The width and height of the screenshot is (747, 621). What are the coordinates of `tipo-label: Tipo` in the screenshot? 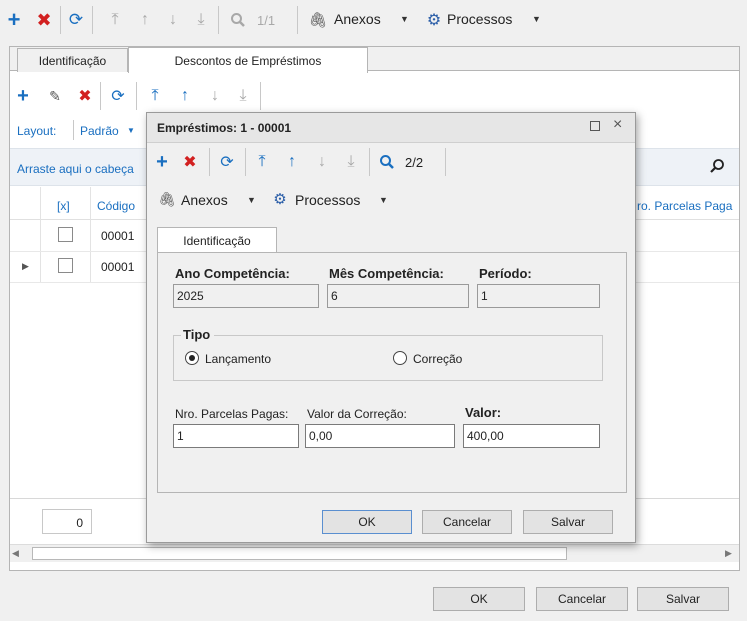 It's located at (198, 334).